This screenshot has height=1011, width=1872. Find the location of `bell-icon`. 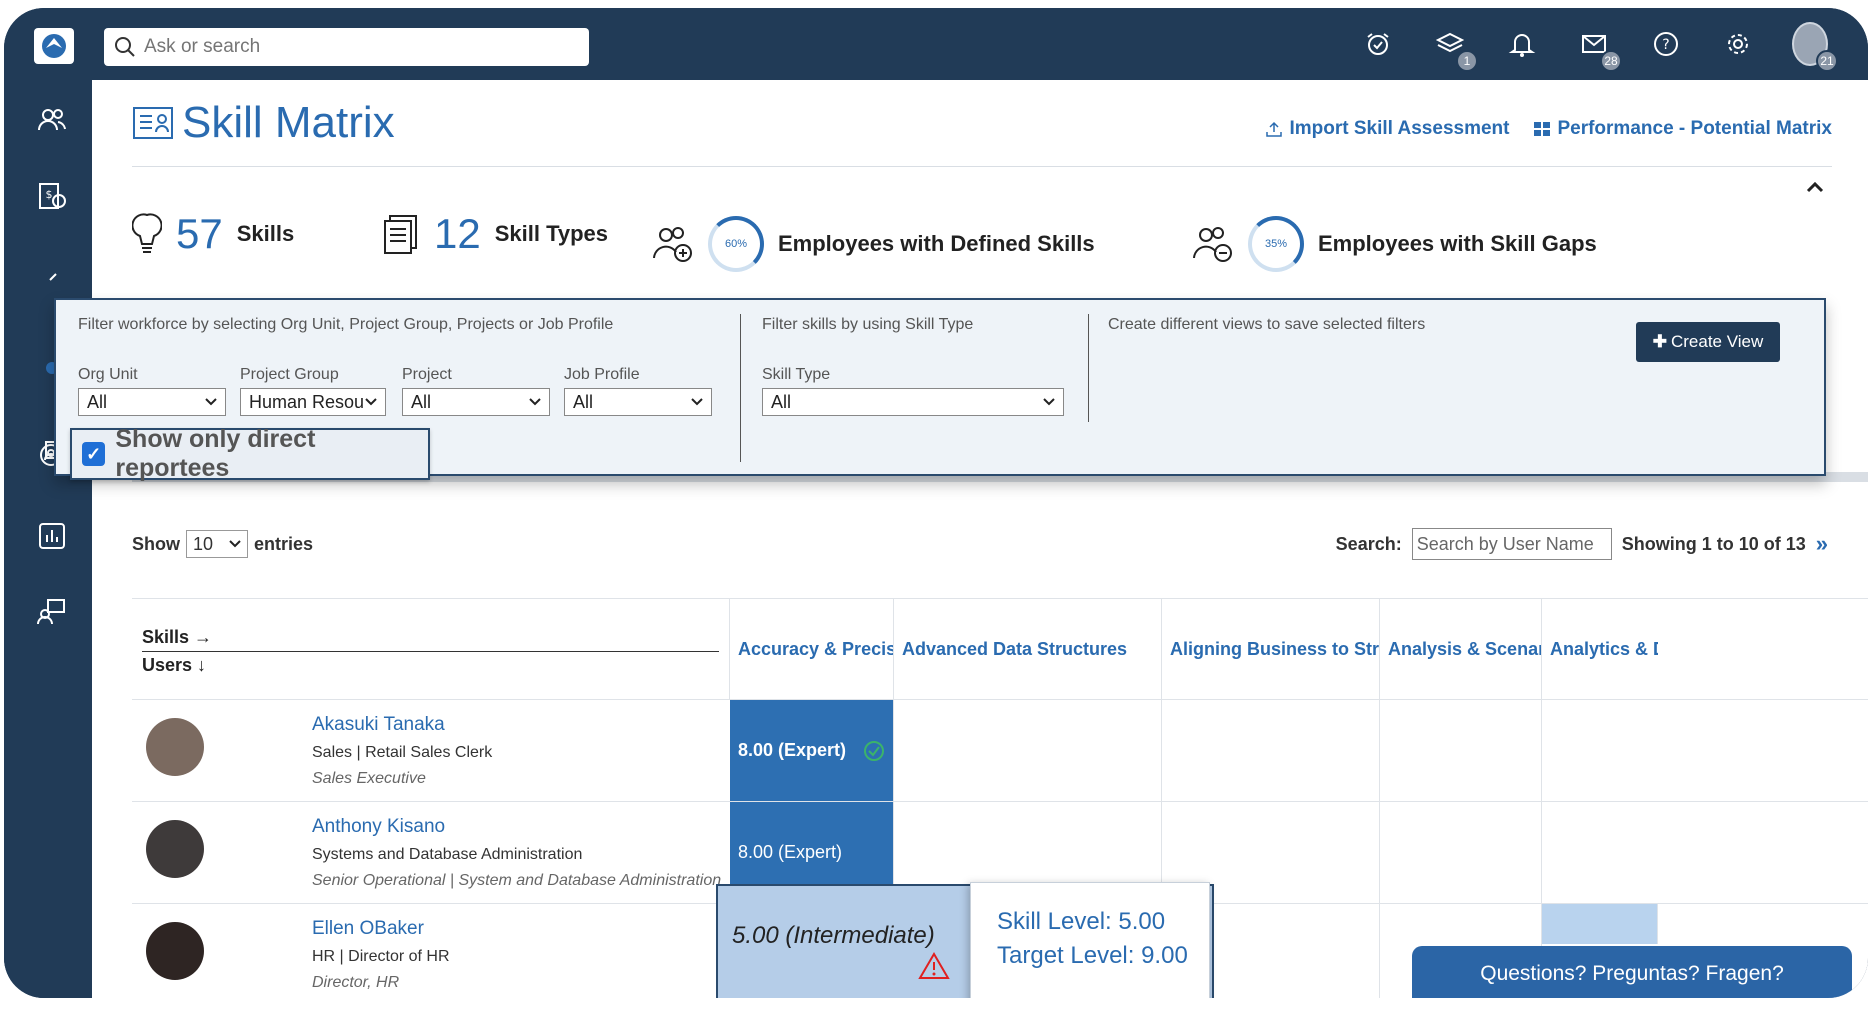

bell-icon is located at coordinates (1522, 44).